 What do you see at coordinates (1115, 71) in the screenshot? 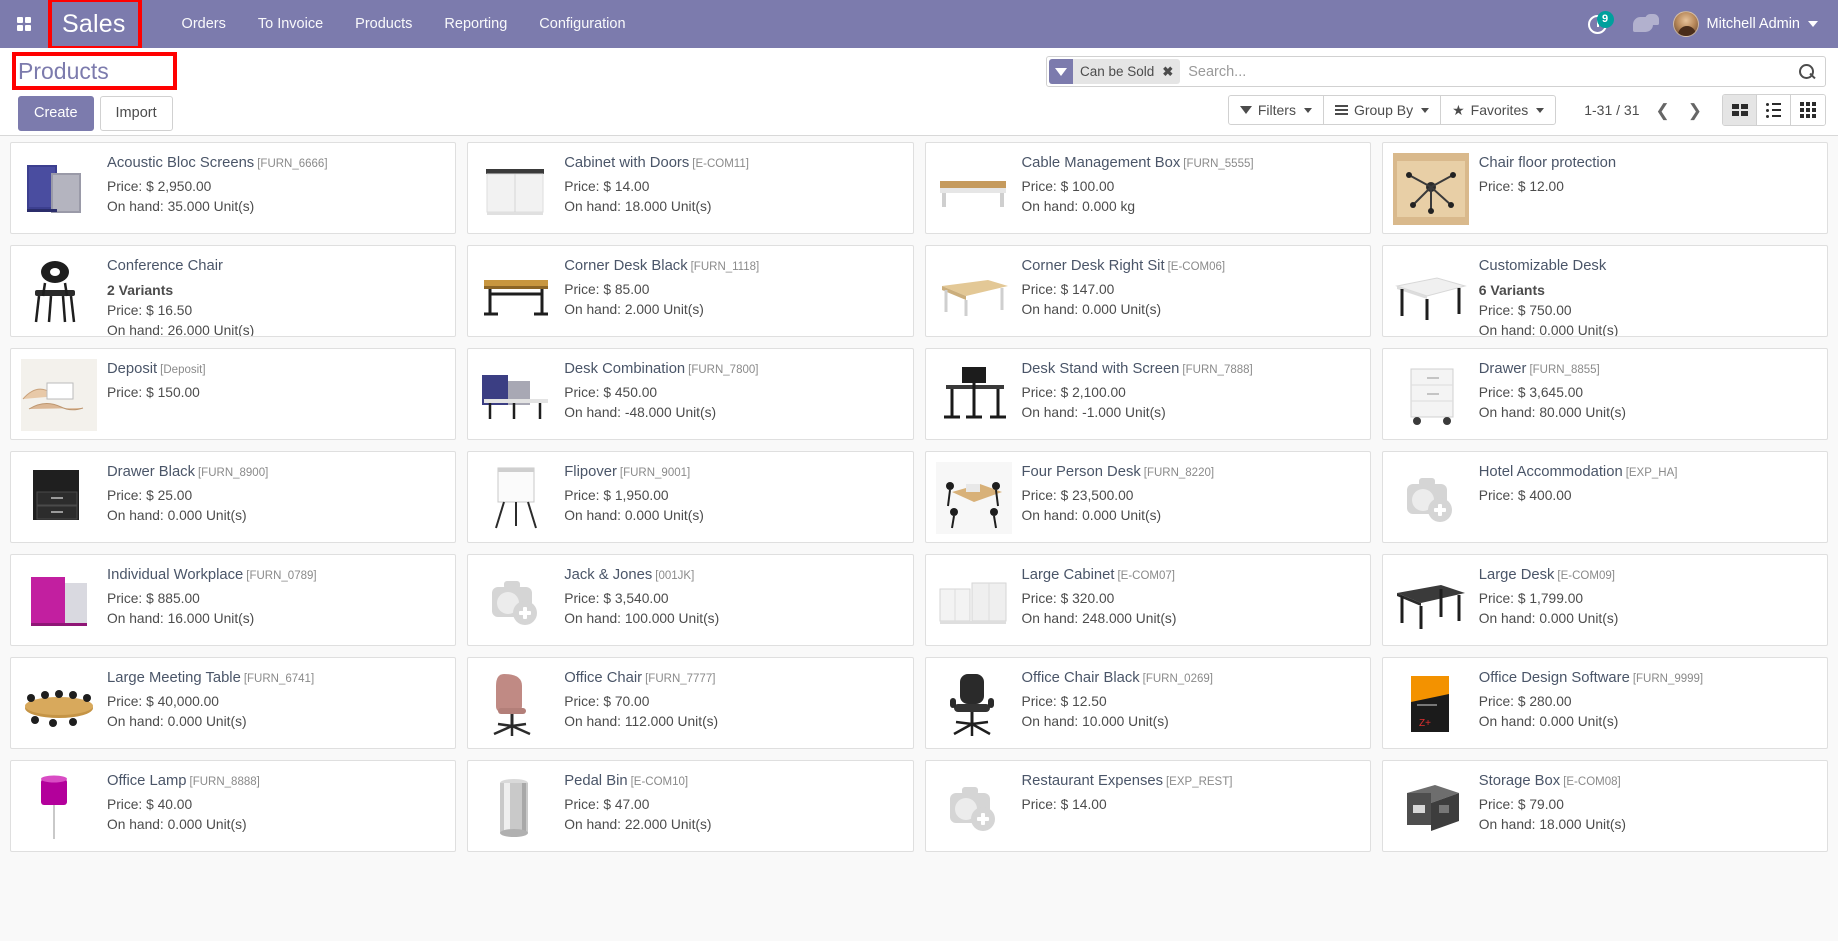
I see `search-facet-can-be-sold: Can be Sold ✖` at bounding box center [1115, 71].